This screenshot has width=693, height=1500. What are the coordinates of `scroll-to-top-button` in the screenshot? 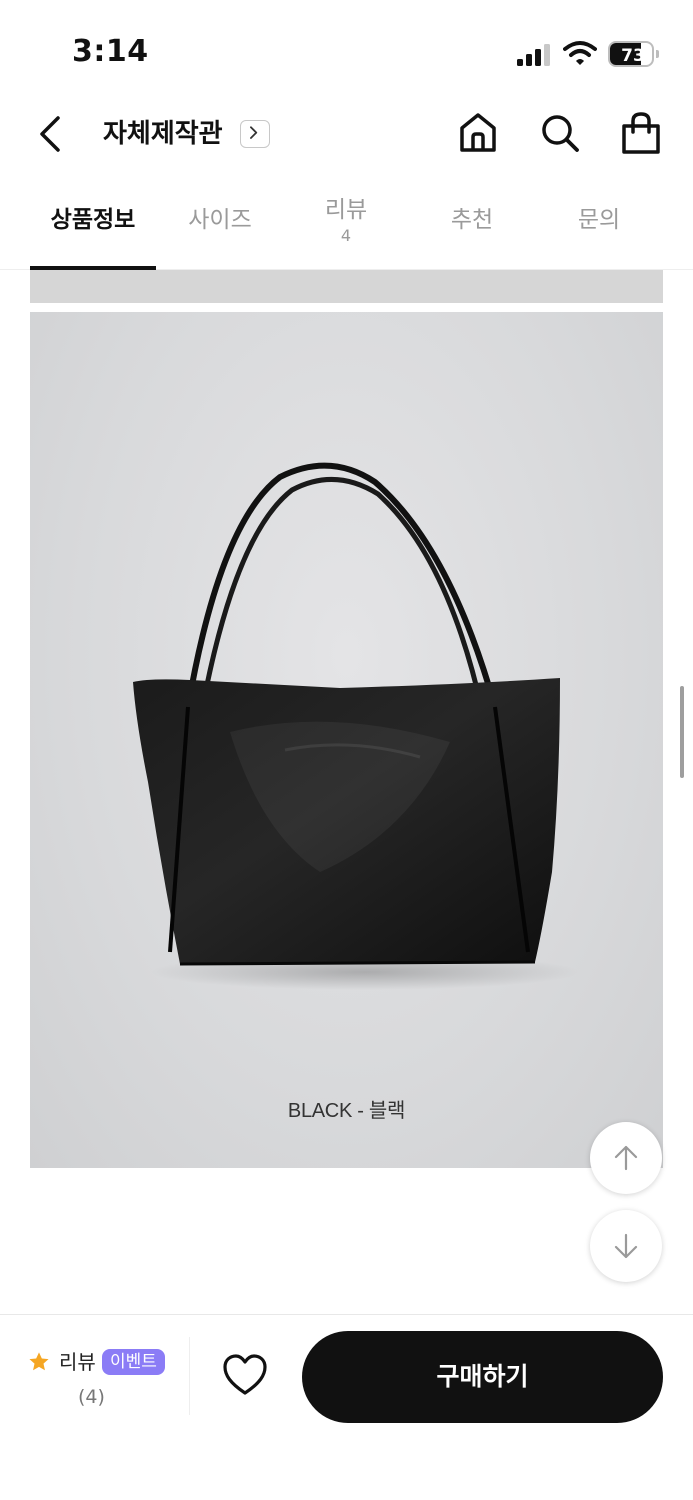 It's located at (626, 1158).